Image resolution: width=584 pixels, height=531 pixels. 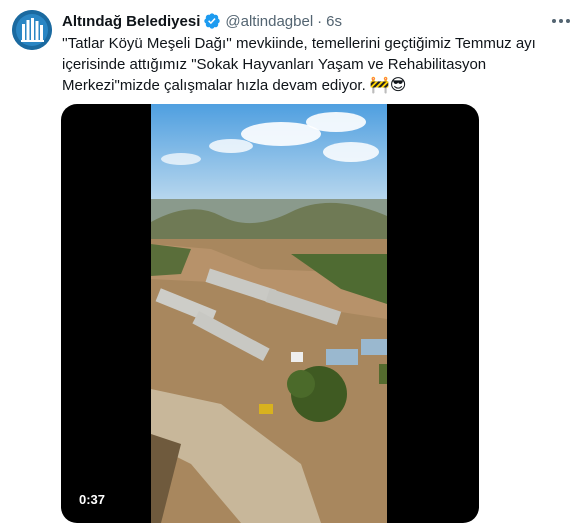 What do you see at coordinates (131, 21) in the screenshot?
I see `display-name: Altındağ Belediyesi` at bounding box center [131, 21].